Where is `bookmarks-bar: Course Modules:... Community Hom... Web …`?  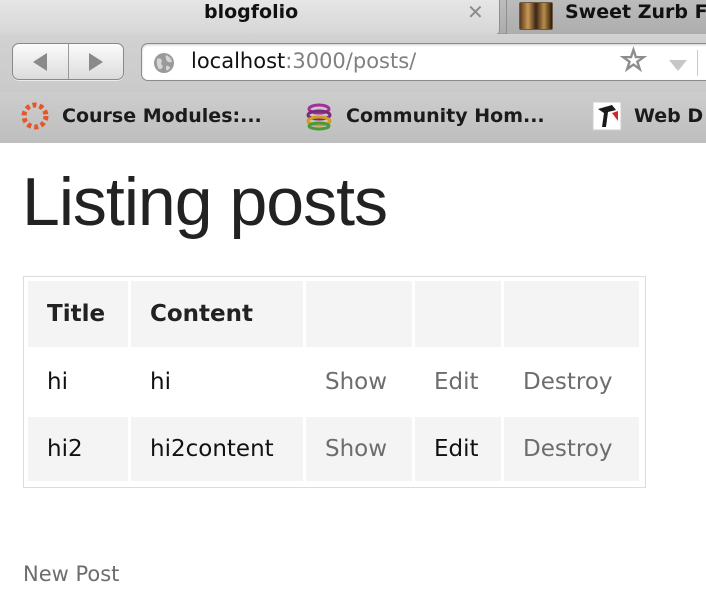
bookmarks-bar: Course Modules:... Community Hom... Web … is located at coordinates (353, 117).